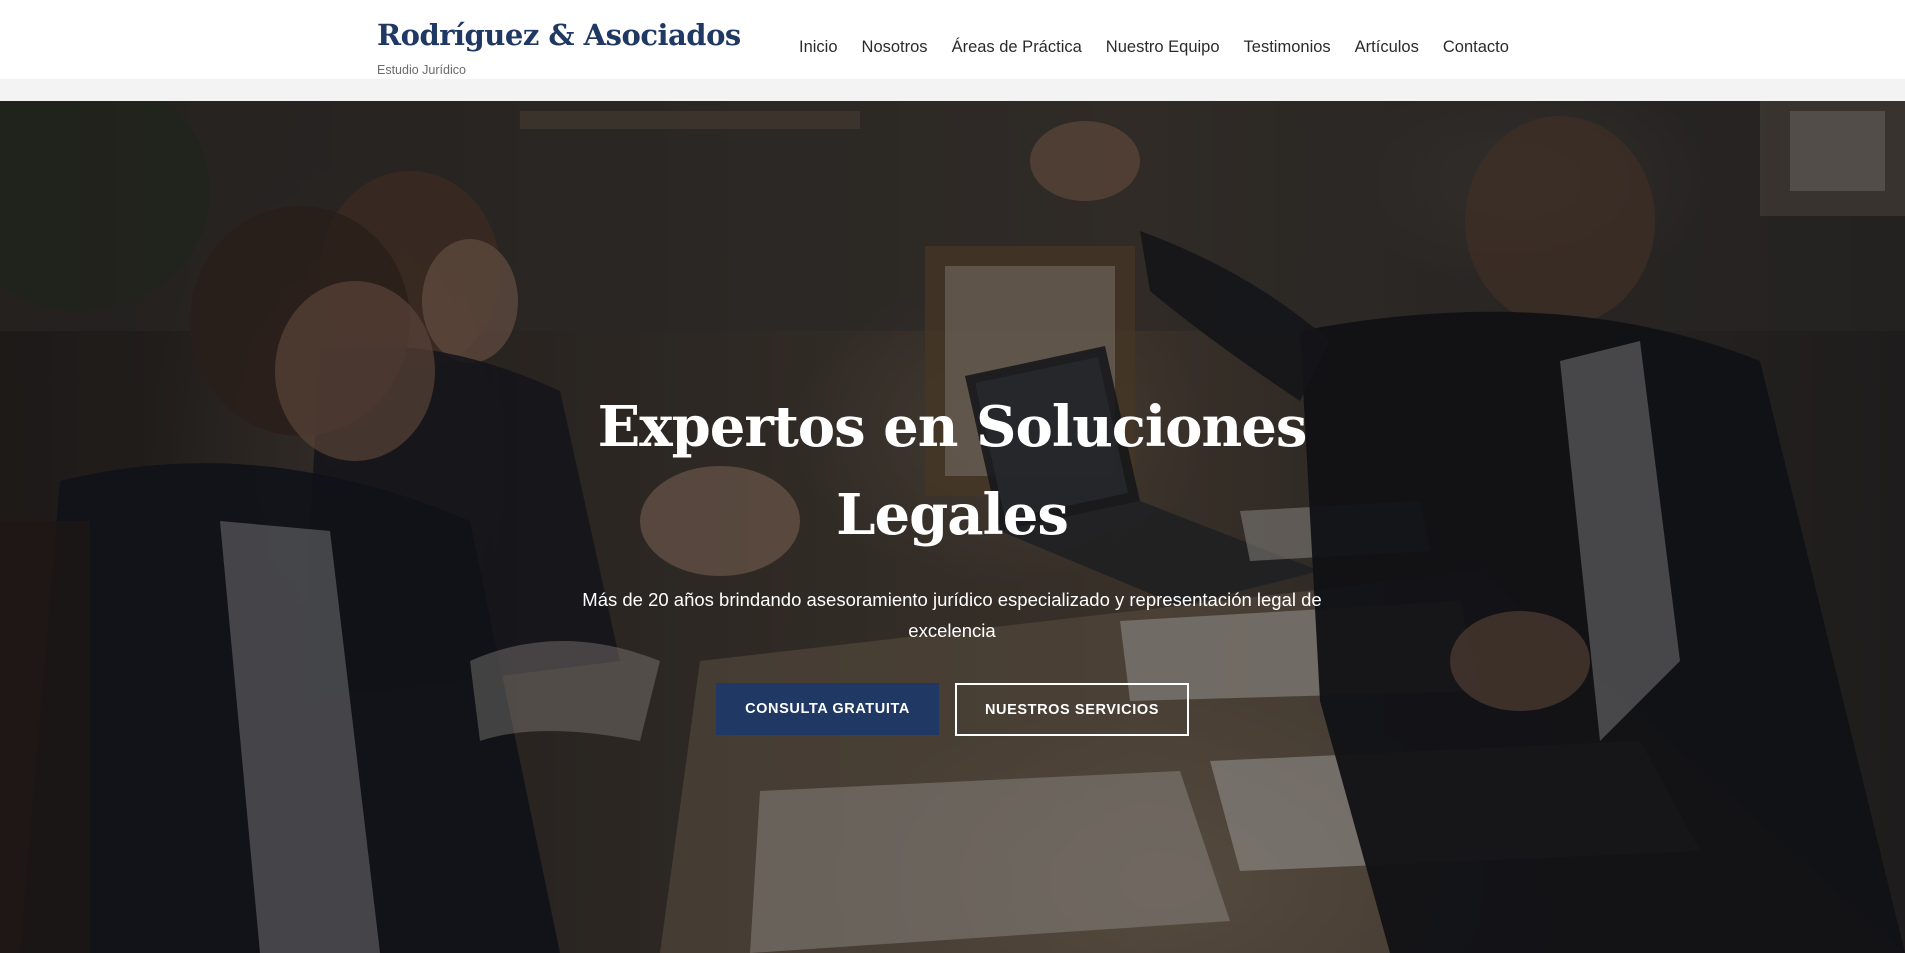  I want to click on nav-item-inicio: Inicio, so click(818, 47).